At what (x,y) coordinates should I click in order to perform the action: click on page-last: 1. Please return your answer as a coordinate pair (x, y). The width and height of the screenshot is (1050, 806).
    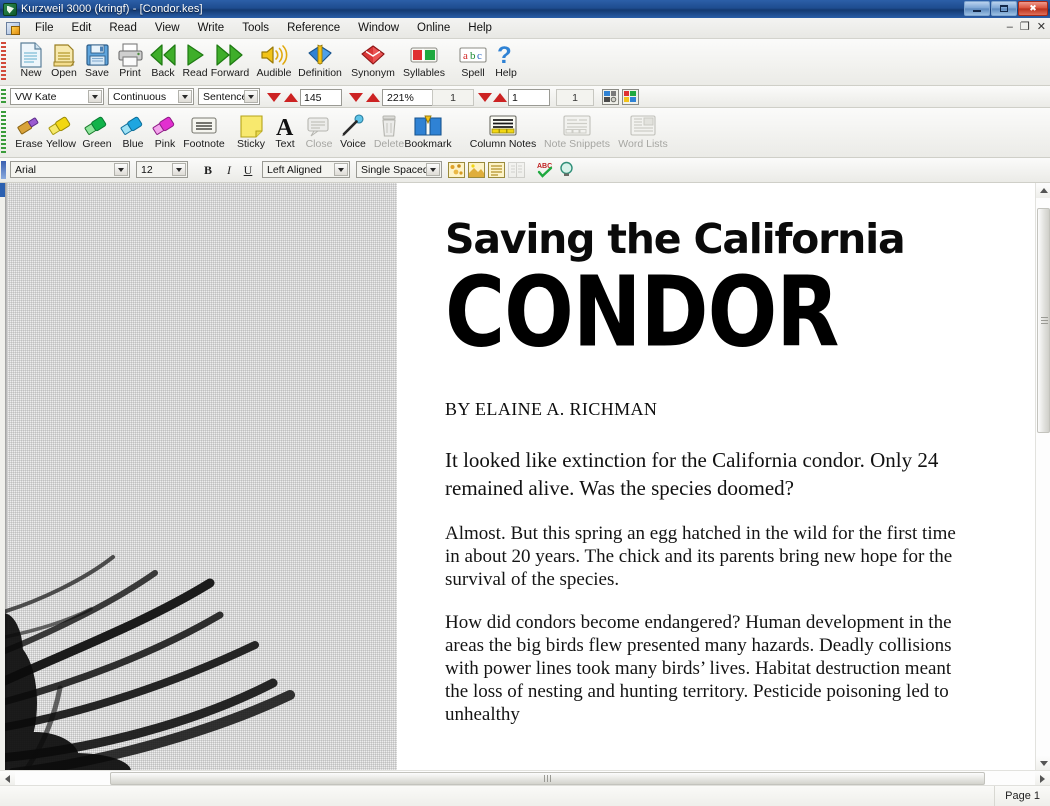
    Looking at the image, I should click on (575, 97).